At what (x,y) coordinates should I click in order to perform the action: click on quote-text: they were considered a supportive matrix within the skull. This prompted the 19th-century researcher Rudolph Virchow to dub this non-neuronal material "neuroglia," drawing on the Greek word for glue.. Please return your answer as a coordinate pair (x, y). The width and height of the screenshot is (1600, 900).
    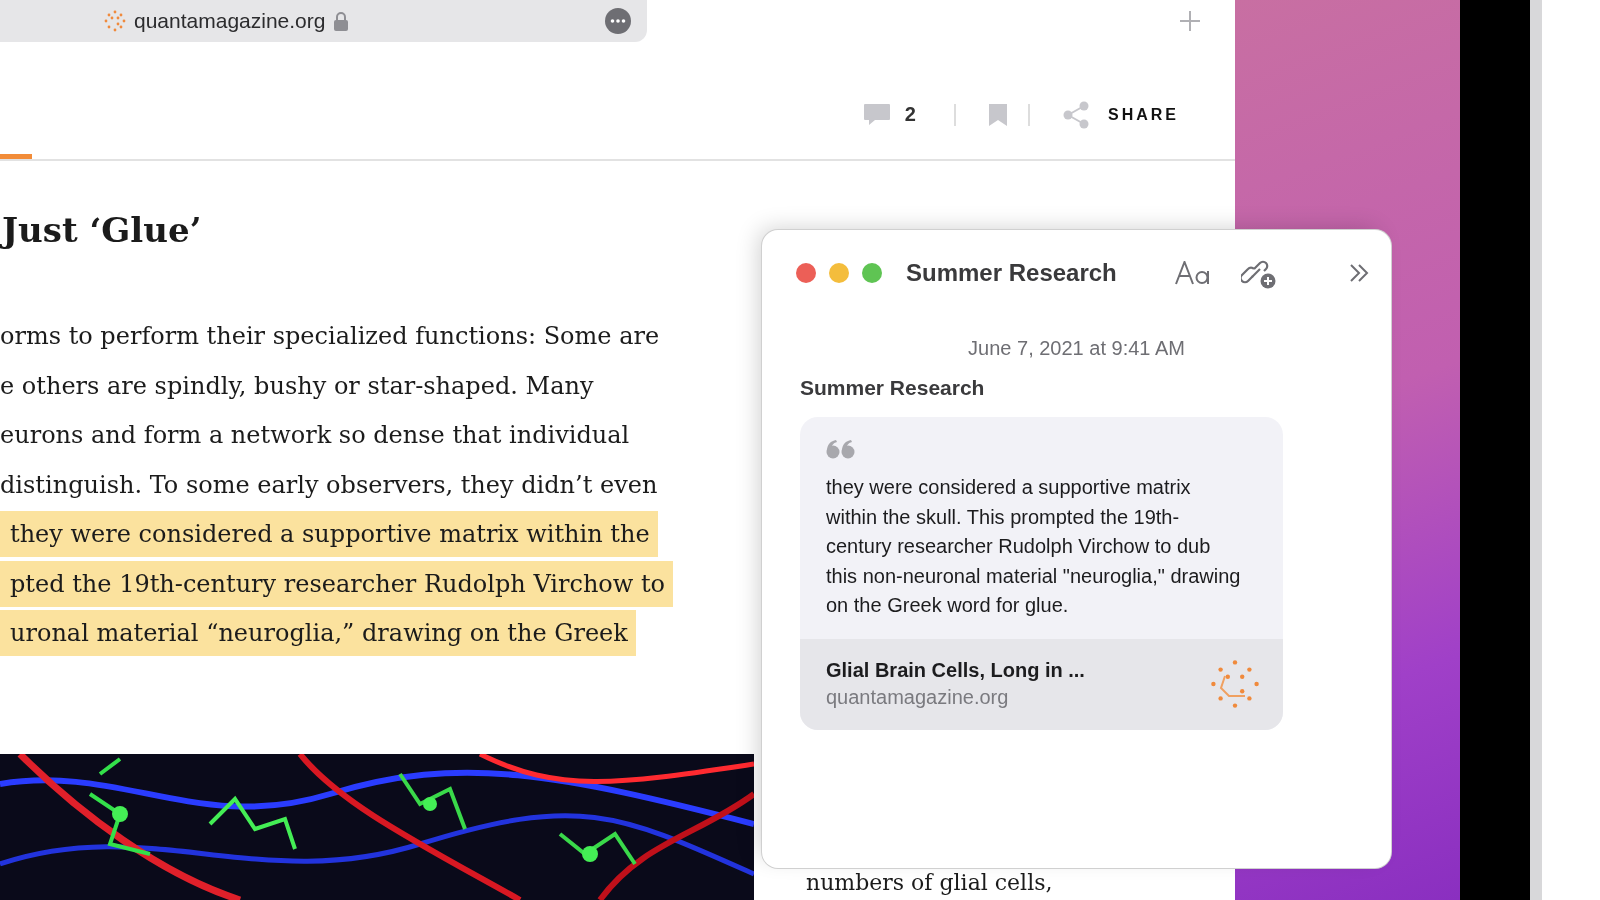
    Looking at the image, I should click on (1034, 546).